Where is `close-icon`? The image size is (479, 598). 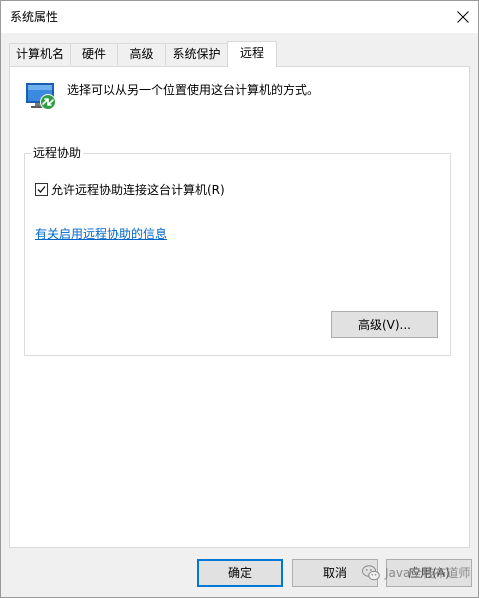
close-icon is located at coordinates (463, 17).